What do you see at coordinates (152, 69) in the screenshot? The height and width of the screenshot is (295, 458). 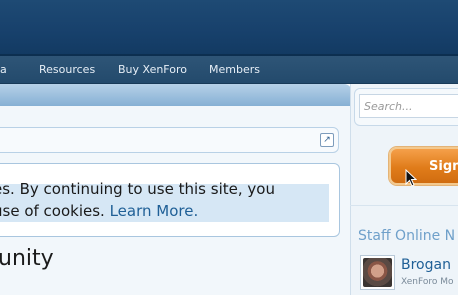 I see `nav-item-buy-xenforo: Buy XenForo` at bounding box center [152, 69].